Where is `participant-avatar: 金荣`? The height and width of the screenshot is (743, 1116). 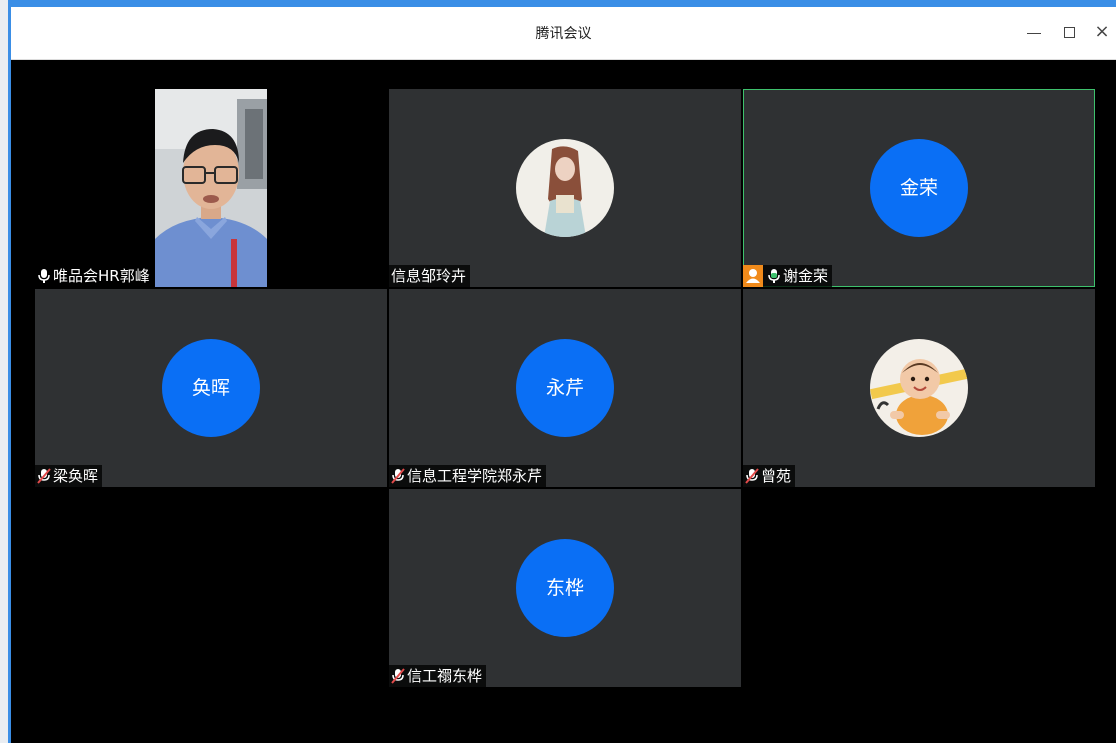 participant-avatar: 金荣 is located at coordinates (919, 188).